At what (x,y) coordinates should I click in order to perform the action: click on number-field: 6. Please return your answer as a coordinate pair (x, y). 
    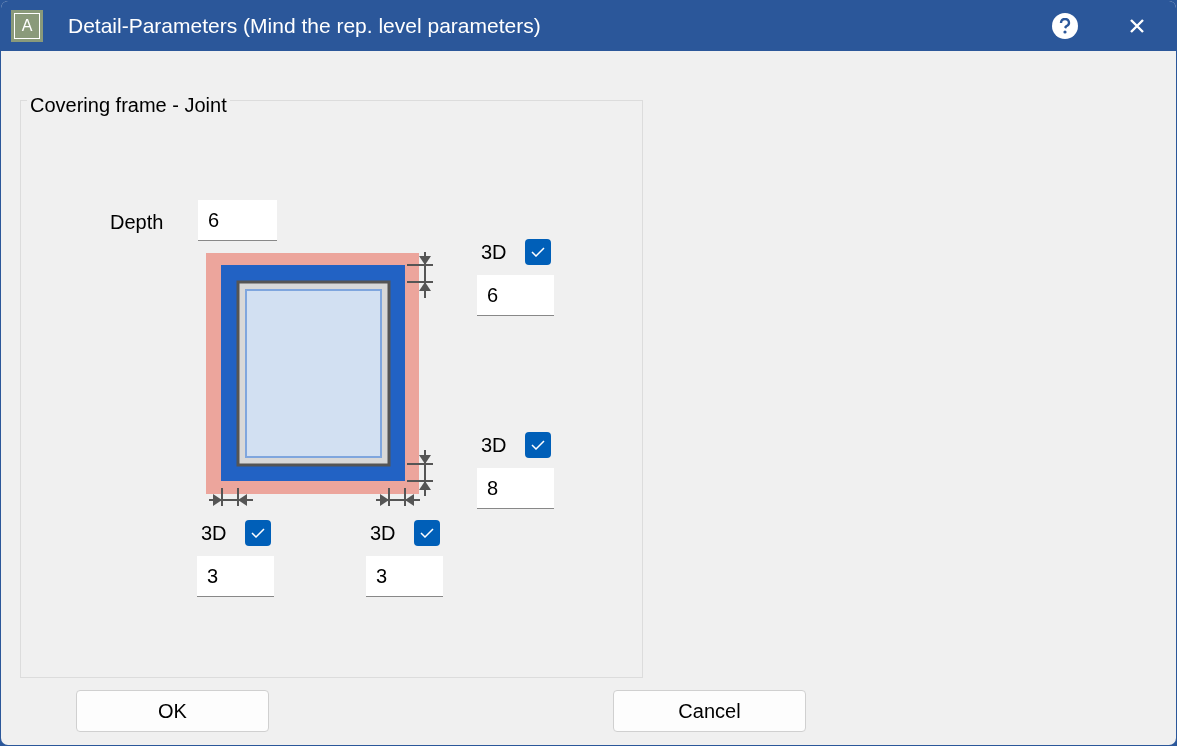
    Looking at the image, I should click on (515, 295).